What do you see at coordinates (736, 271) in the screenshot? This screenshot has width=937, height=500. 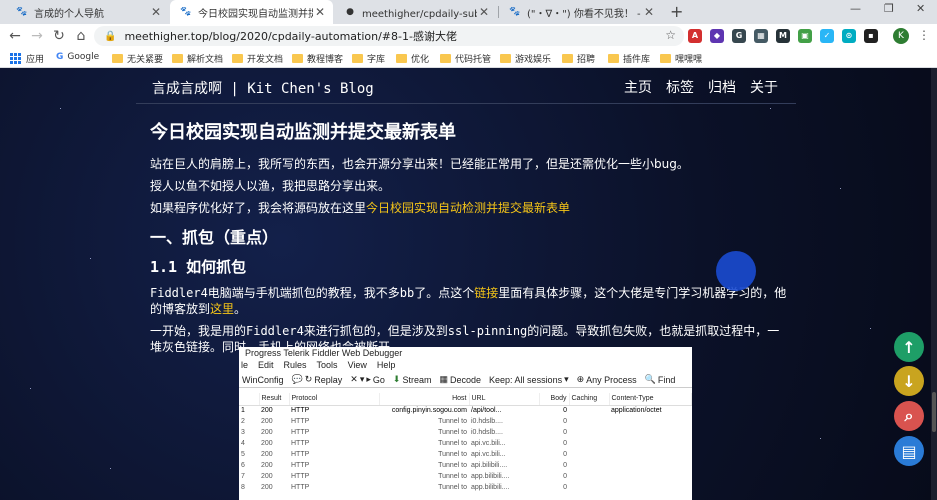 I see `cursor-highlight` at bounding box center [736, 271].